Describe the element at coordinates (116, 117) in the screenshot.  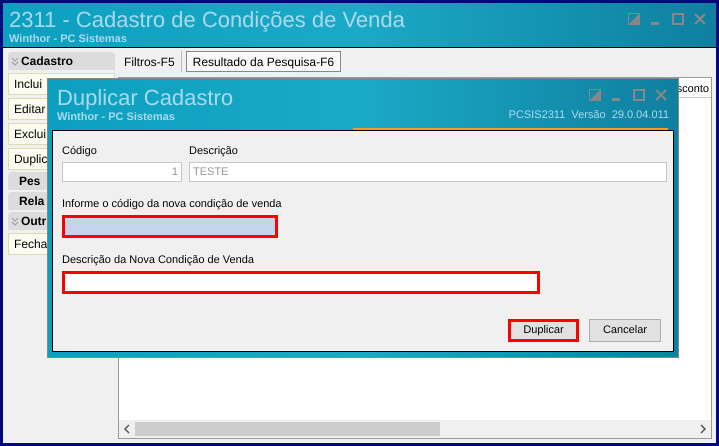
I see `dialog-subtitle: Winthor - PC Sistemas` at that location.